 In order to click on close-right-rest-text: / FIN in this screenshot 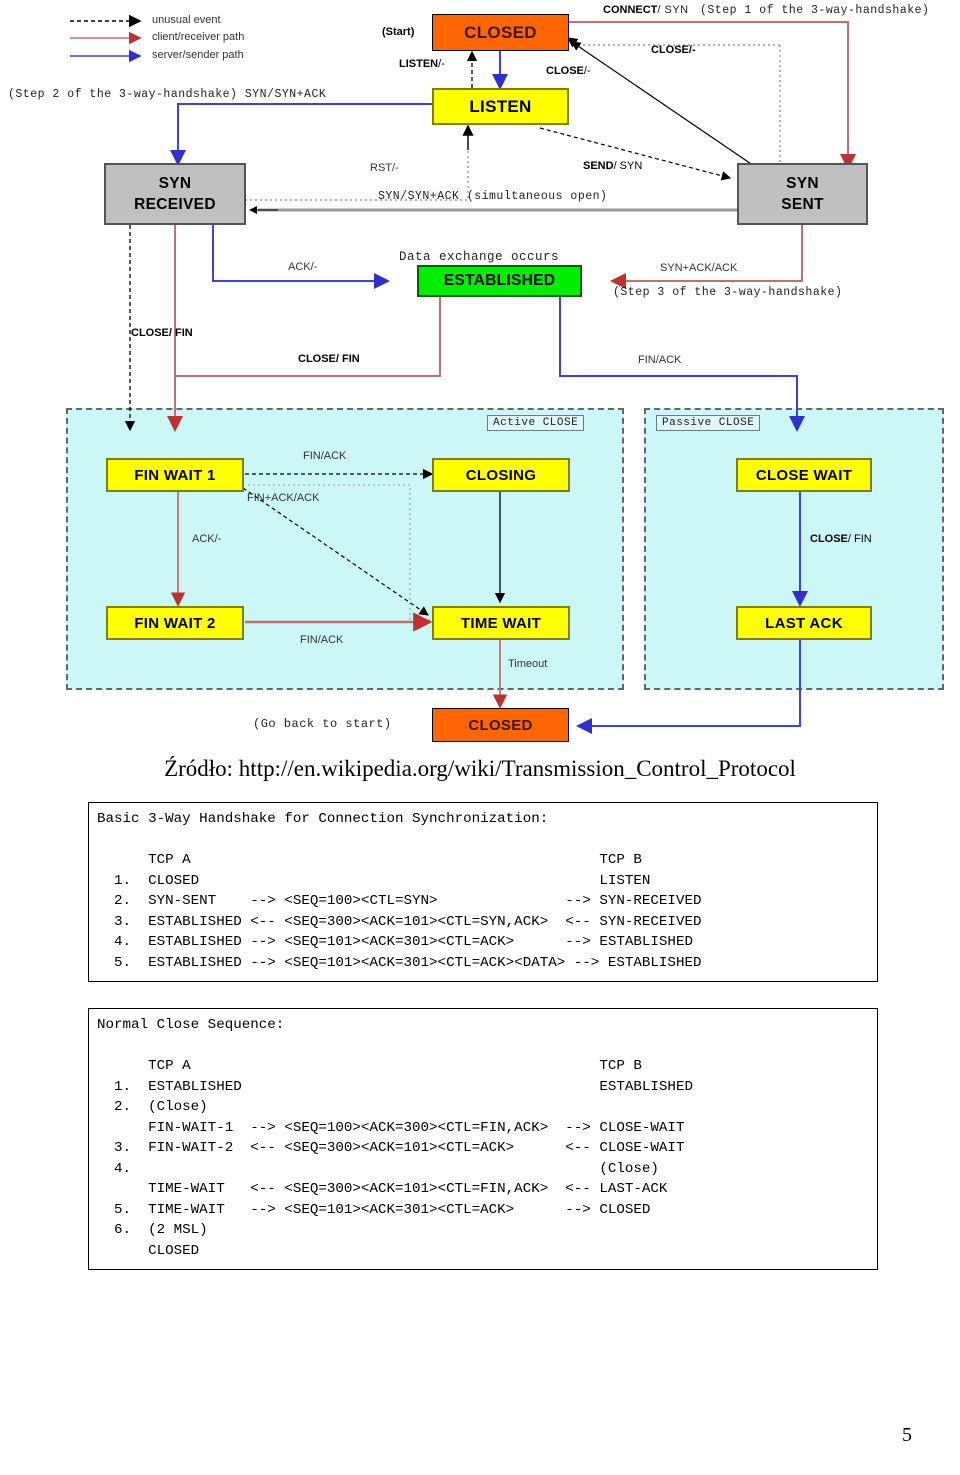, I will do `click(859, 539)`.